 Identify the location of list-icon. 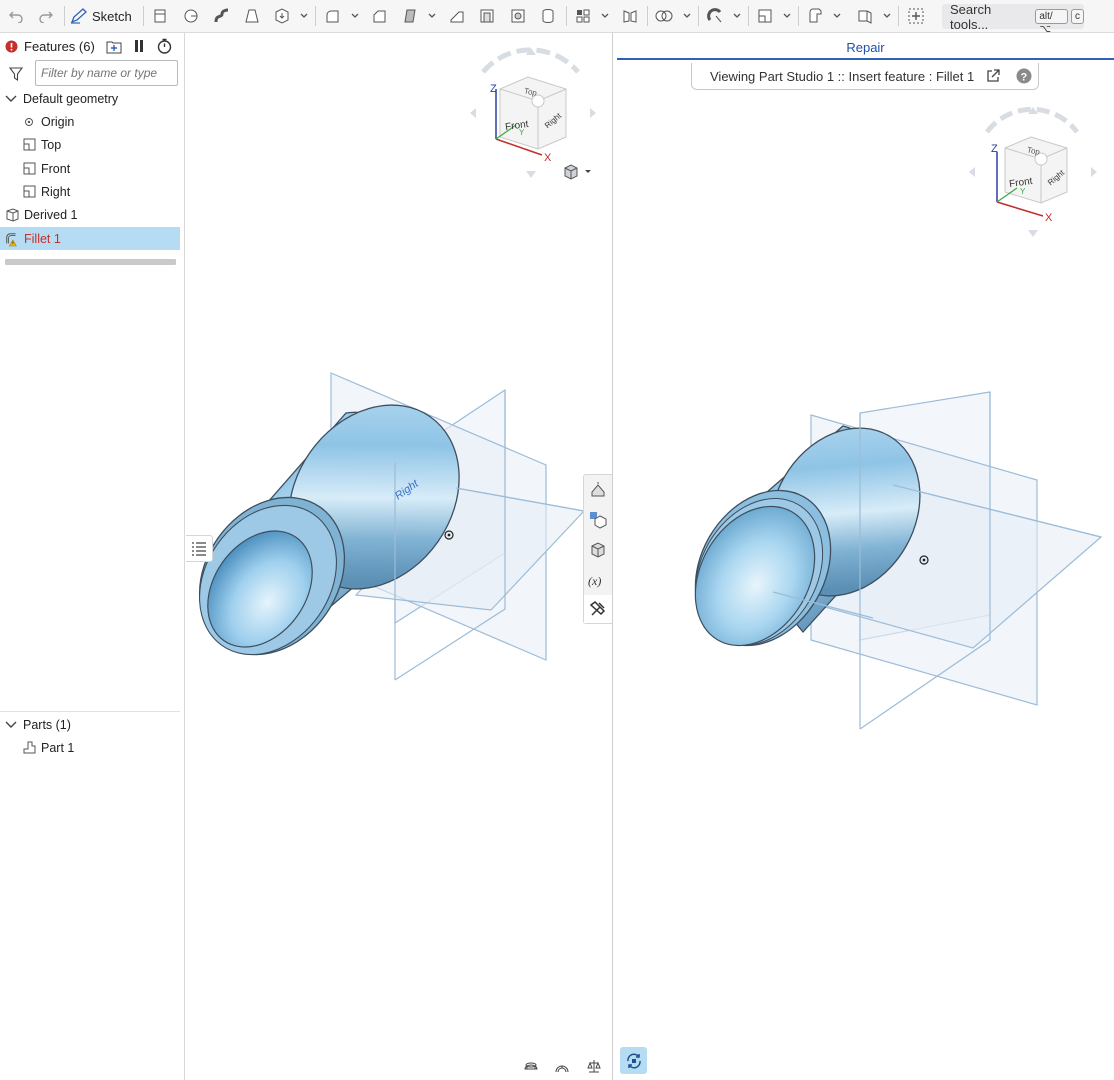
(199, 548).